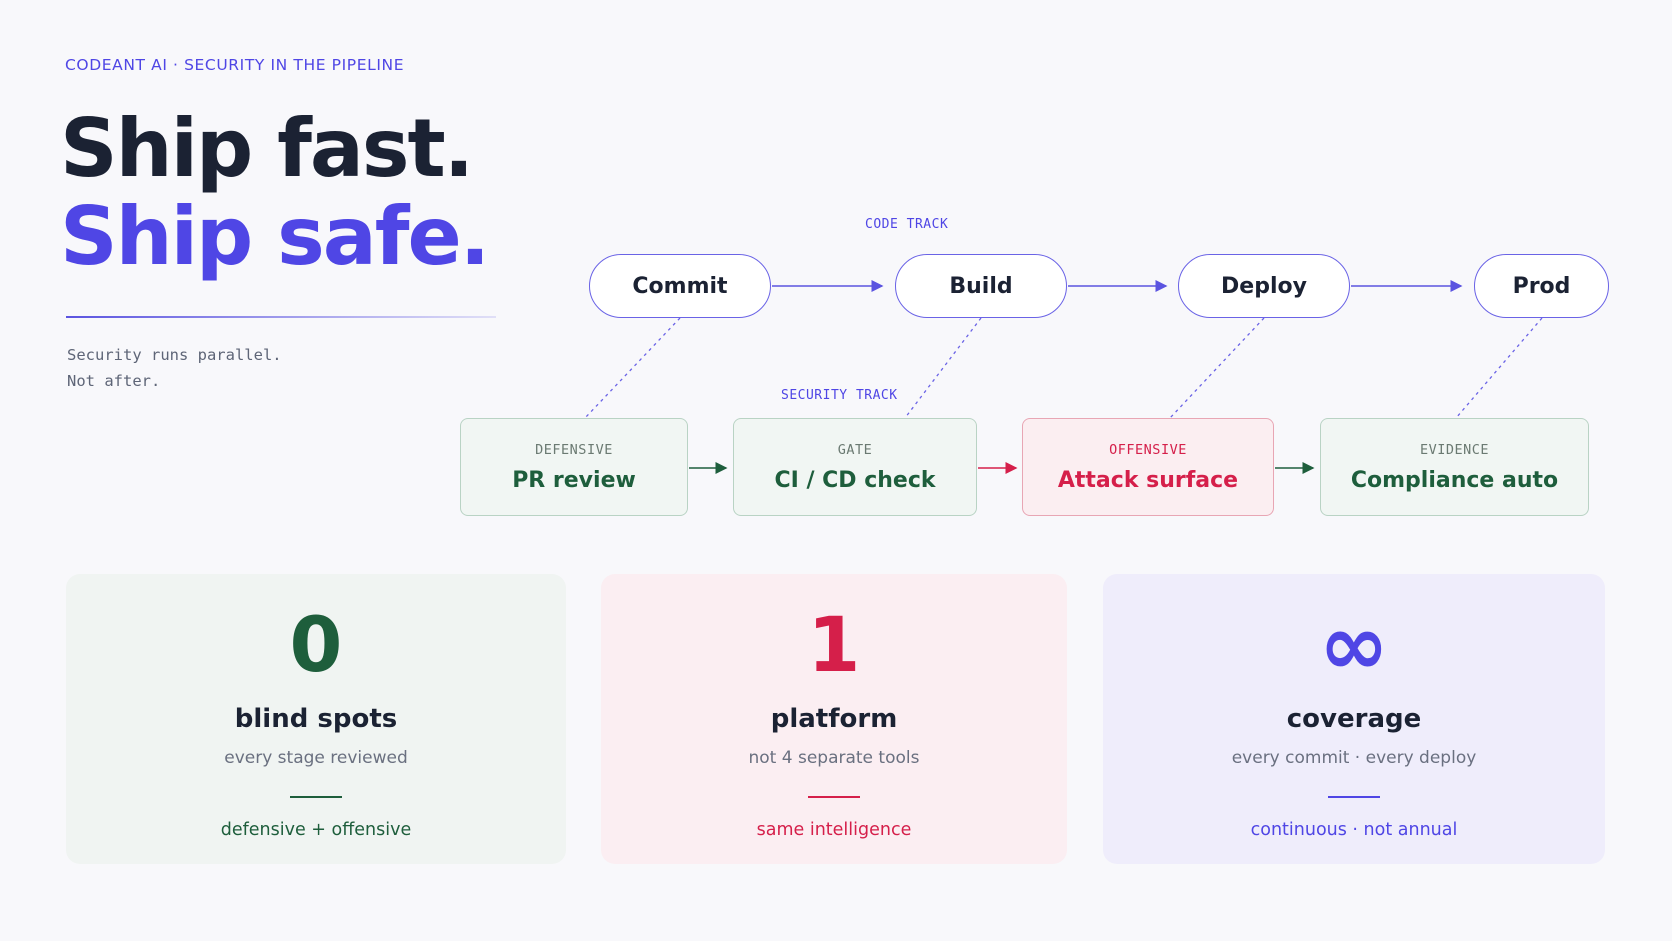 The width and height of the screenshot is (1672, 941). What do you see at coordinates (316, 644) in the screenshot?
I see `stat-value: 0` at bounding box center [316, 644].